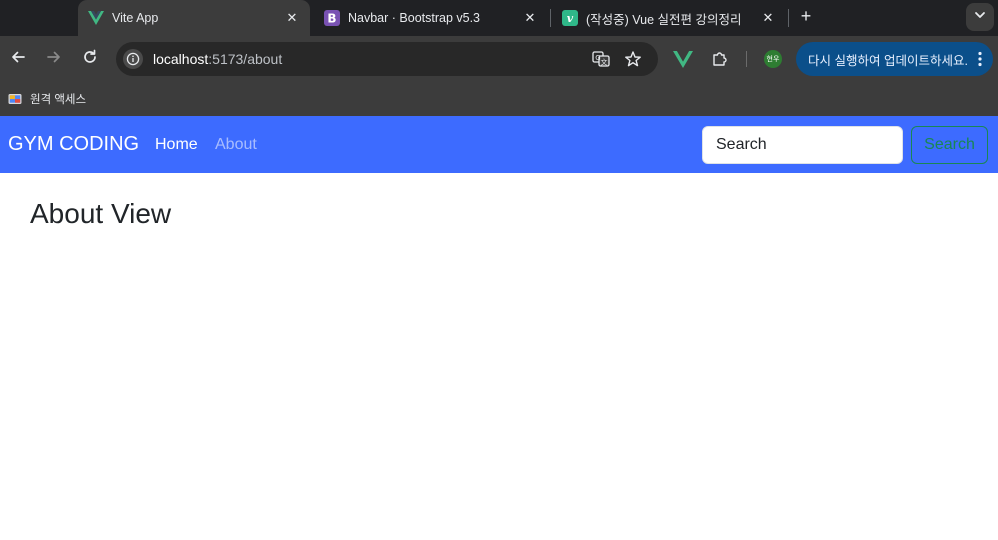 The height and width of the screenshot is (540, 998). What do you see at coordinates (387, 59) in the screenshot?
I see `address-bar: localhost:5173/about G文` at bounding box center [387, 59].